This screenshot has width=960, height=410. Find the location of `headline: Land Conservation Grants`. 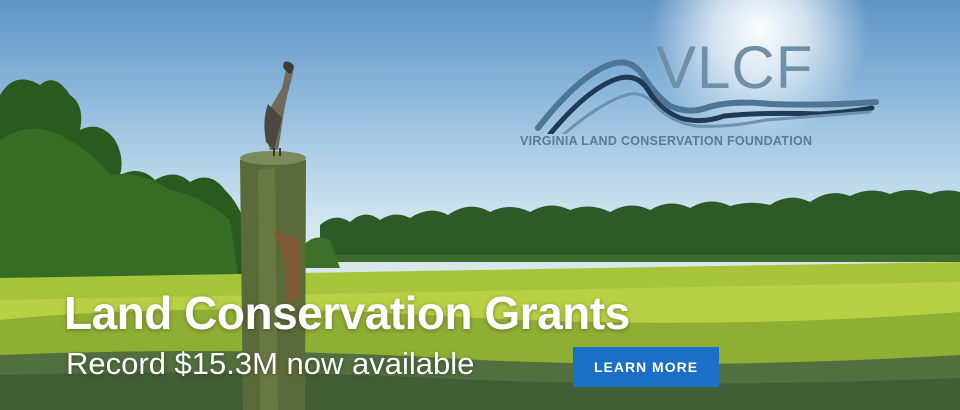

headline: Land Conservation Grants is located at coordinates (347, 313).